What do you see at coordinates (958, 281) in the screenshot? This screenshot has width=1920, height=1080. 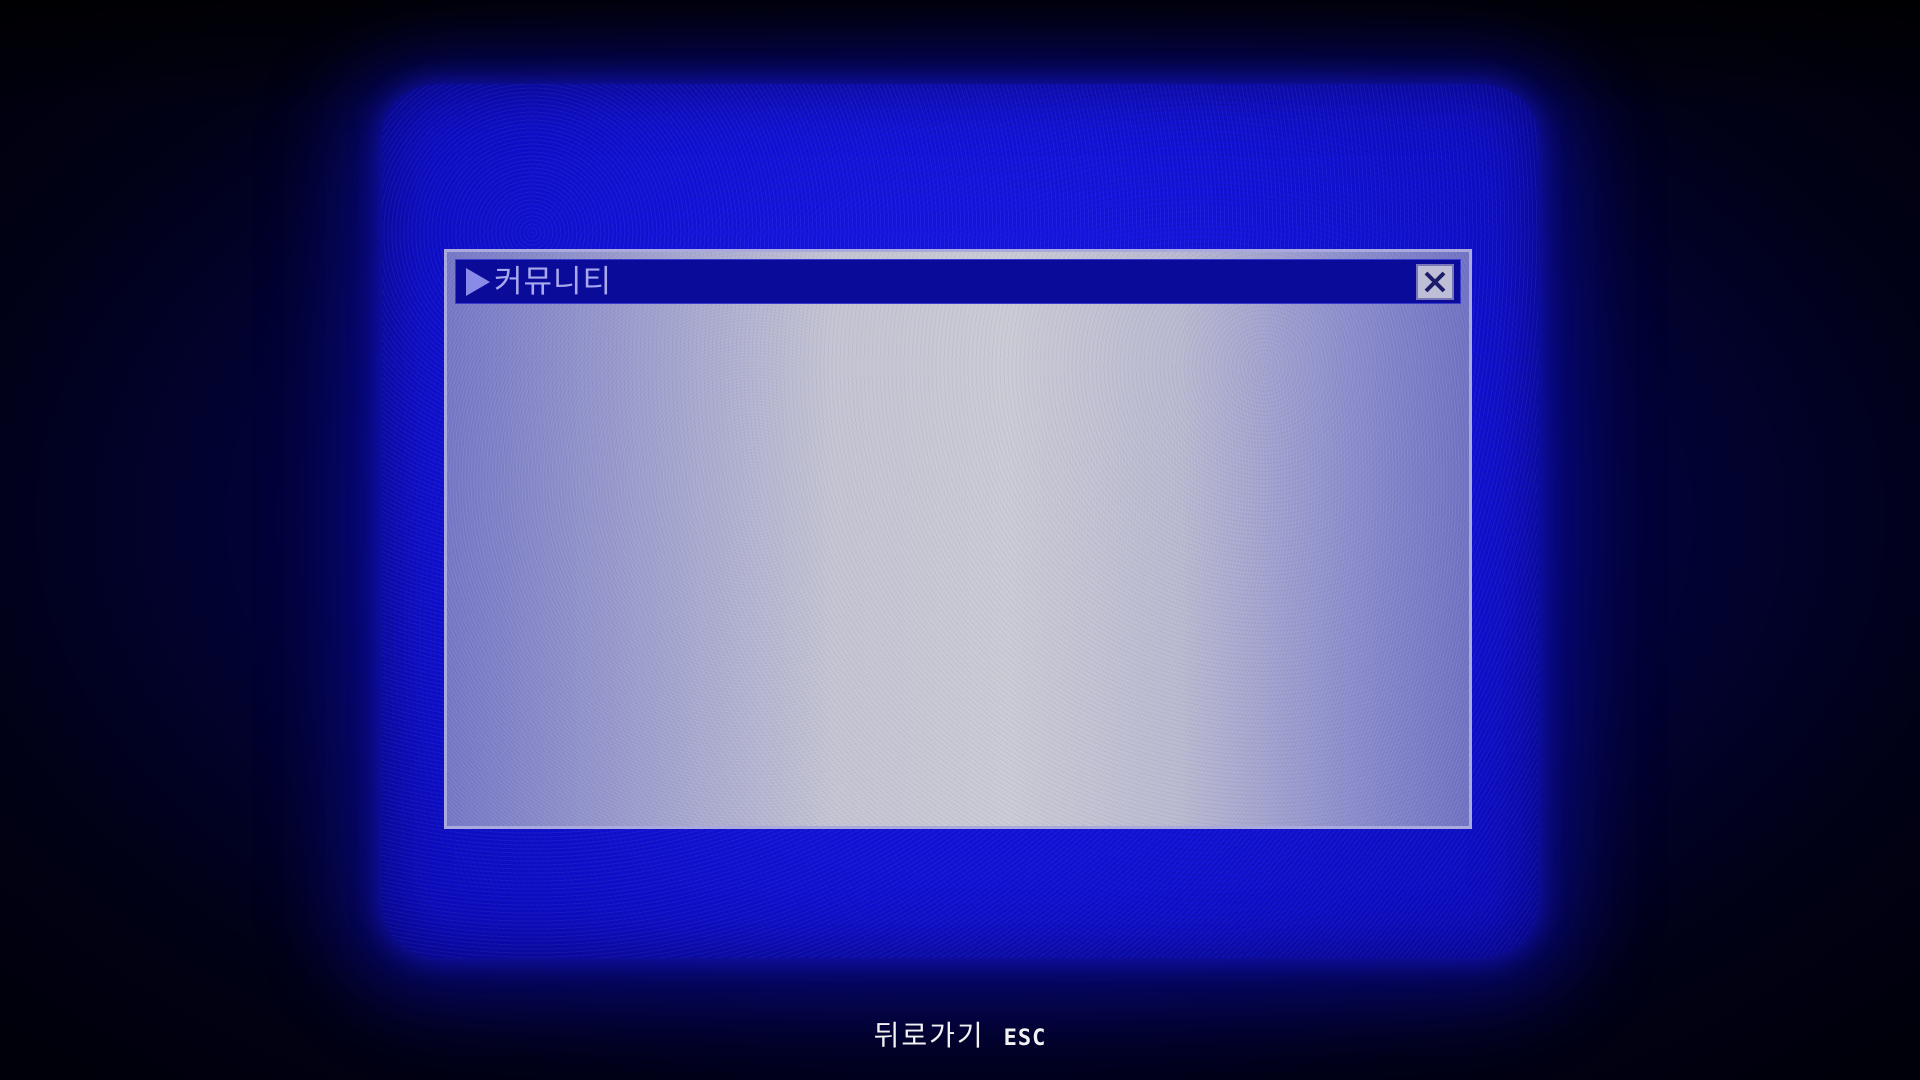 I see `window-titlebar: 커뮤니티` at bounding box center [958, 281].